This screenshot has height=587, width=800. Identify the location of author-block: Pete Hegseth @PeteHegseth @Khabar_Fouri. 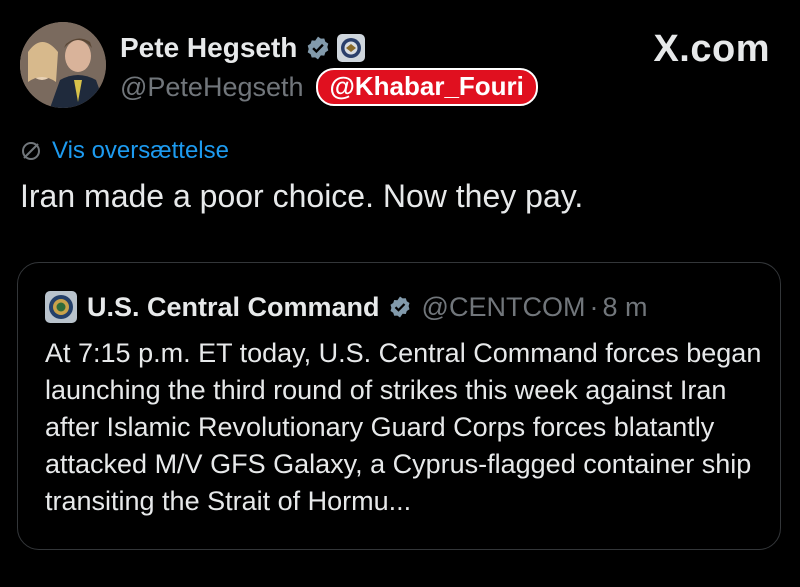
(329, 68).